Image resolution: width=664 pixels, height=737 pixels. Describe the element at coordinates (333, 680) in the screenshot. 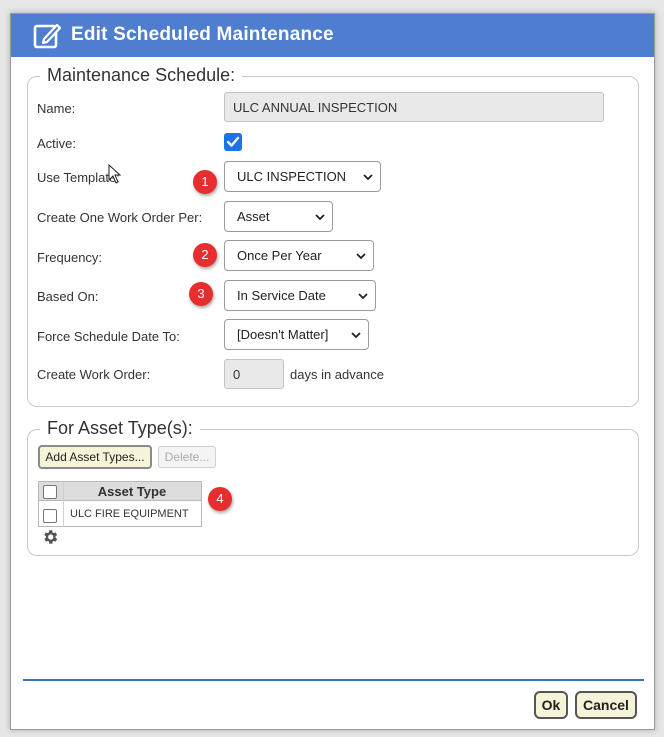

I see `footer-divider` at that location.